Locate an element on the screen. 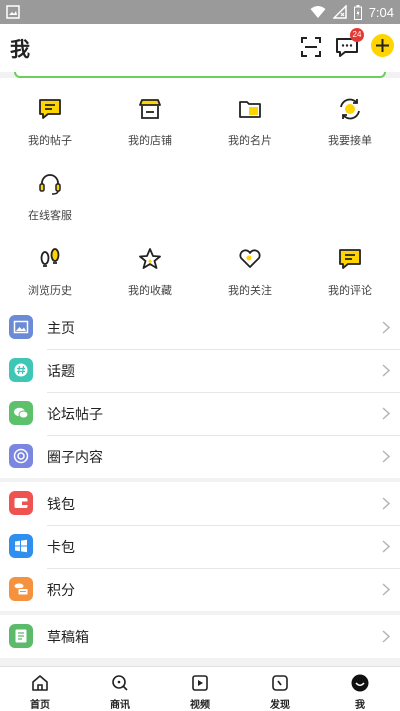 The width and height of the screenshot is (400, 711). page-title: 我 is located at coordinates (20, 49).